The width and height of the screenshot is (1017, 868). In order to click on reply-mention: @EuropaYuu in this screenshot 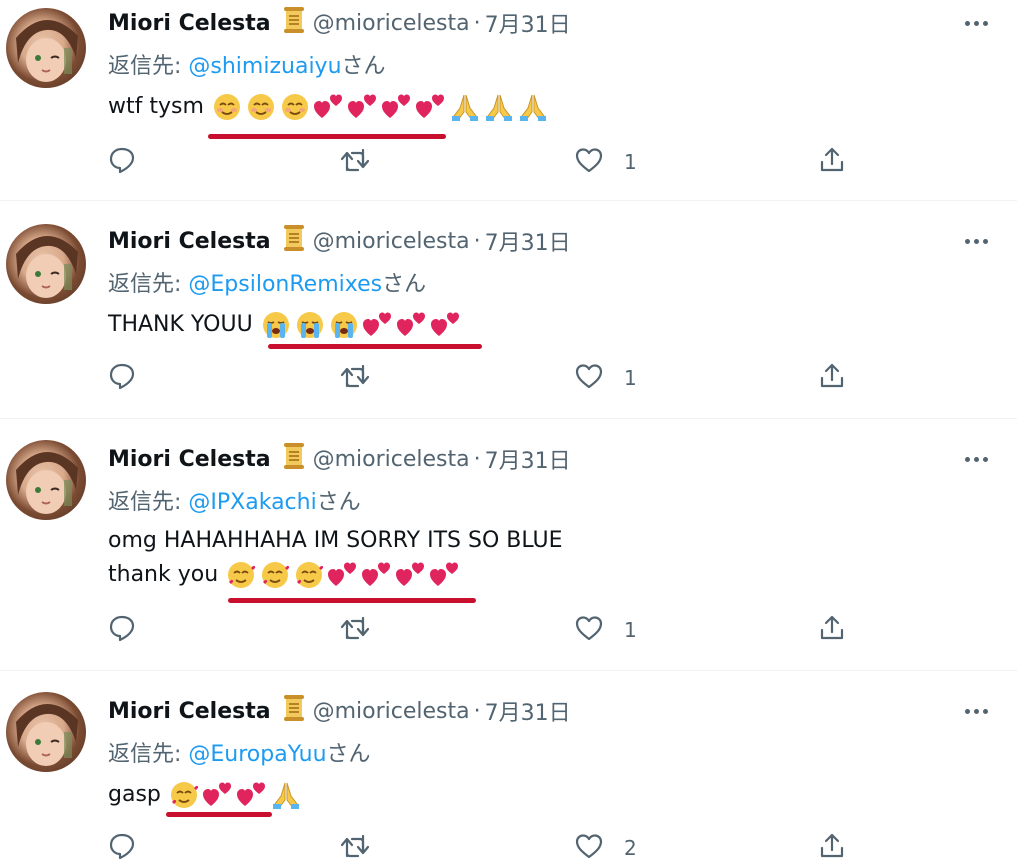, I will do `click(257, 754)`.